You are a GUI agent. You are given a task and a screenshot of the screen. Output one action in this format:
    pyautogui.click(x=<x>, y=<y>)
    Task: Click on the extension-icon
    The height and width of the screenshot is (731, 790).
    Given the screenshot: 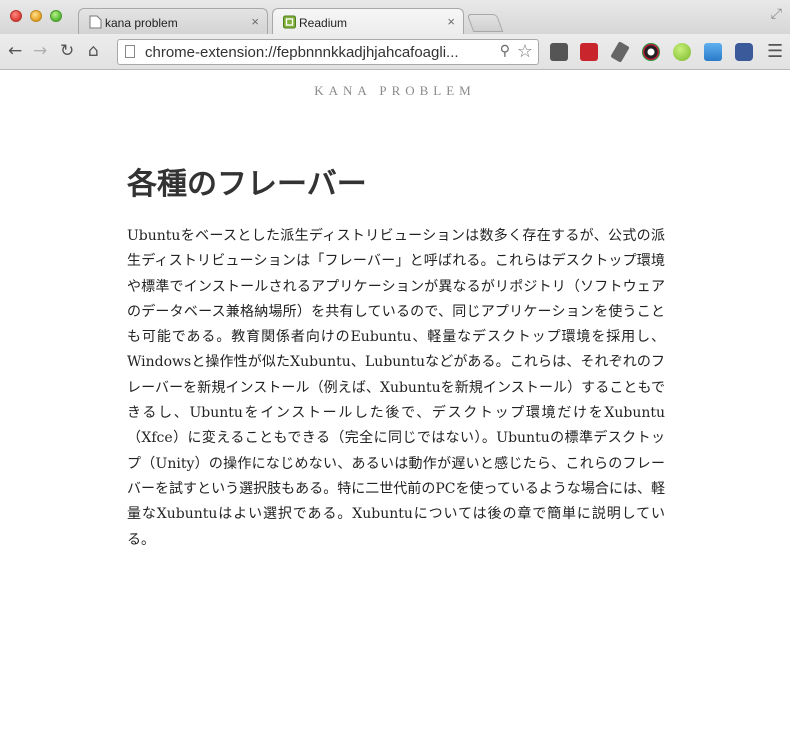 What is the action you would take?
    pyautogui.click(x=559, y=52)
    